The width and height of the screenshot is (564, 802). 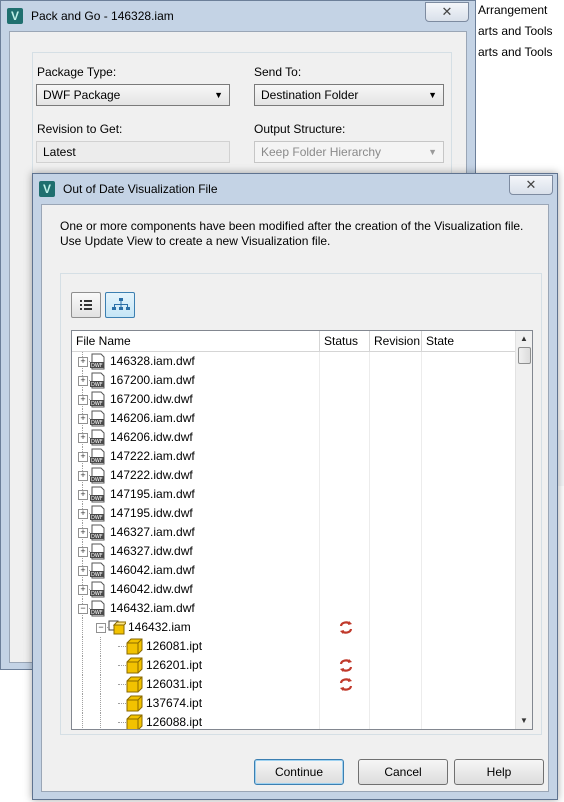 What do you see at coordinates (524, 339) in the screenshot?
I see `scroll-up-icon: ▲` at bounding box center [524, 339].